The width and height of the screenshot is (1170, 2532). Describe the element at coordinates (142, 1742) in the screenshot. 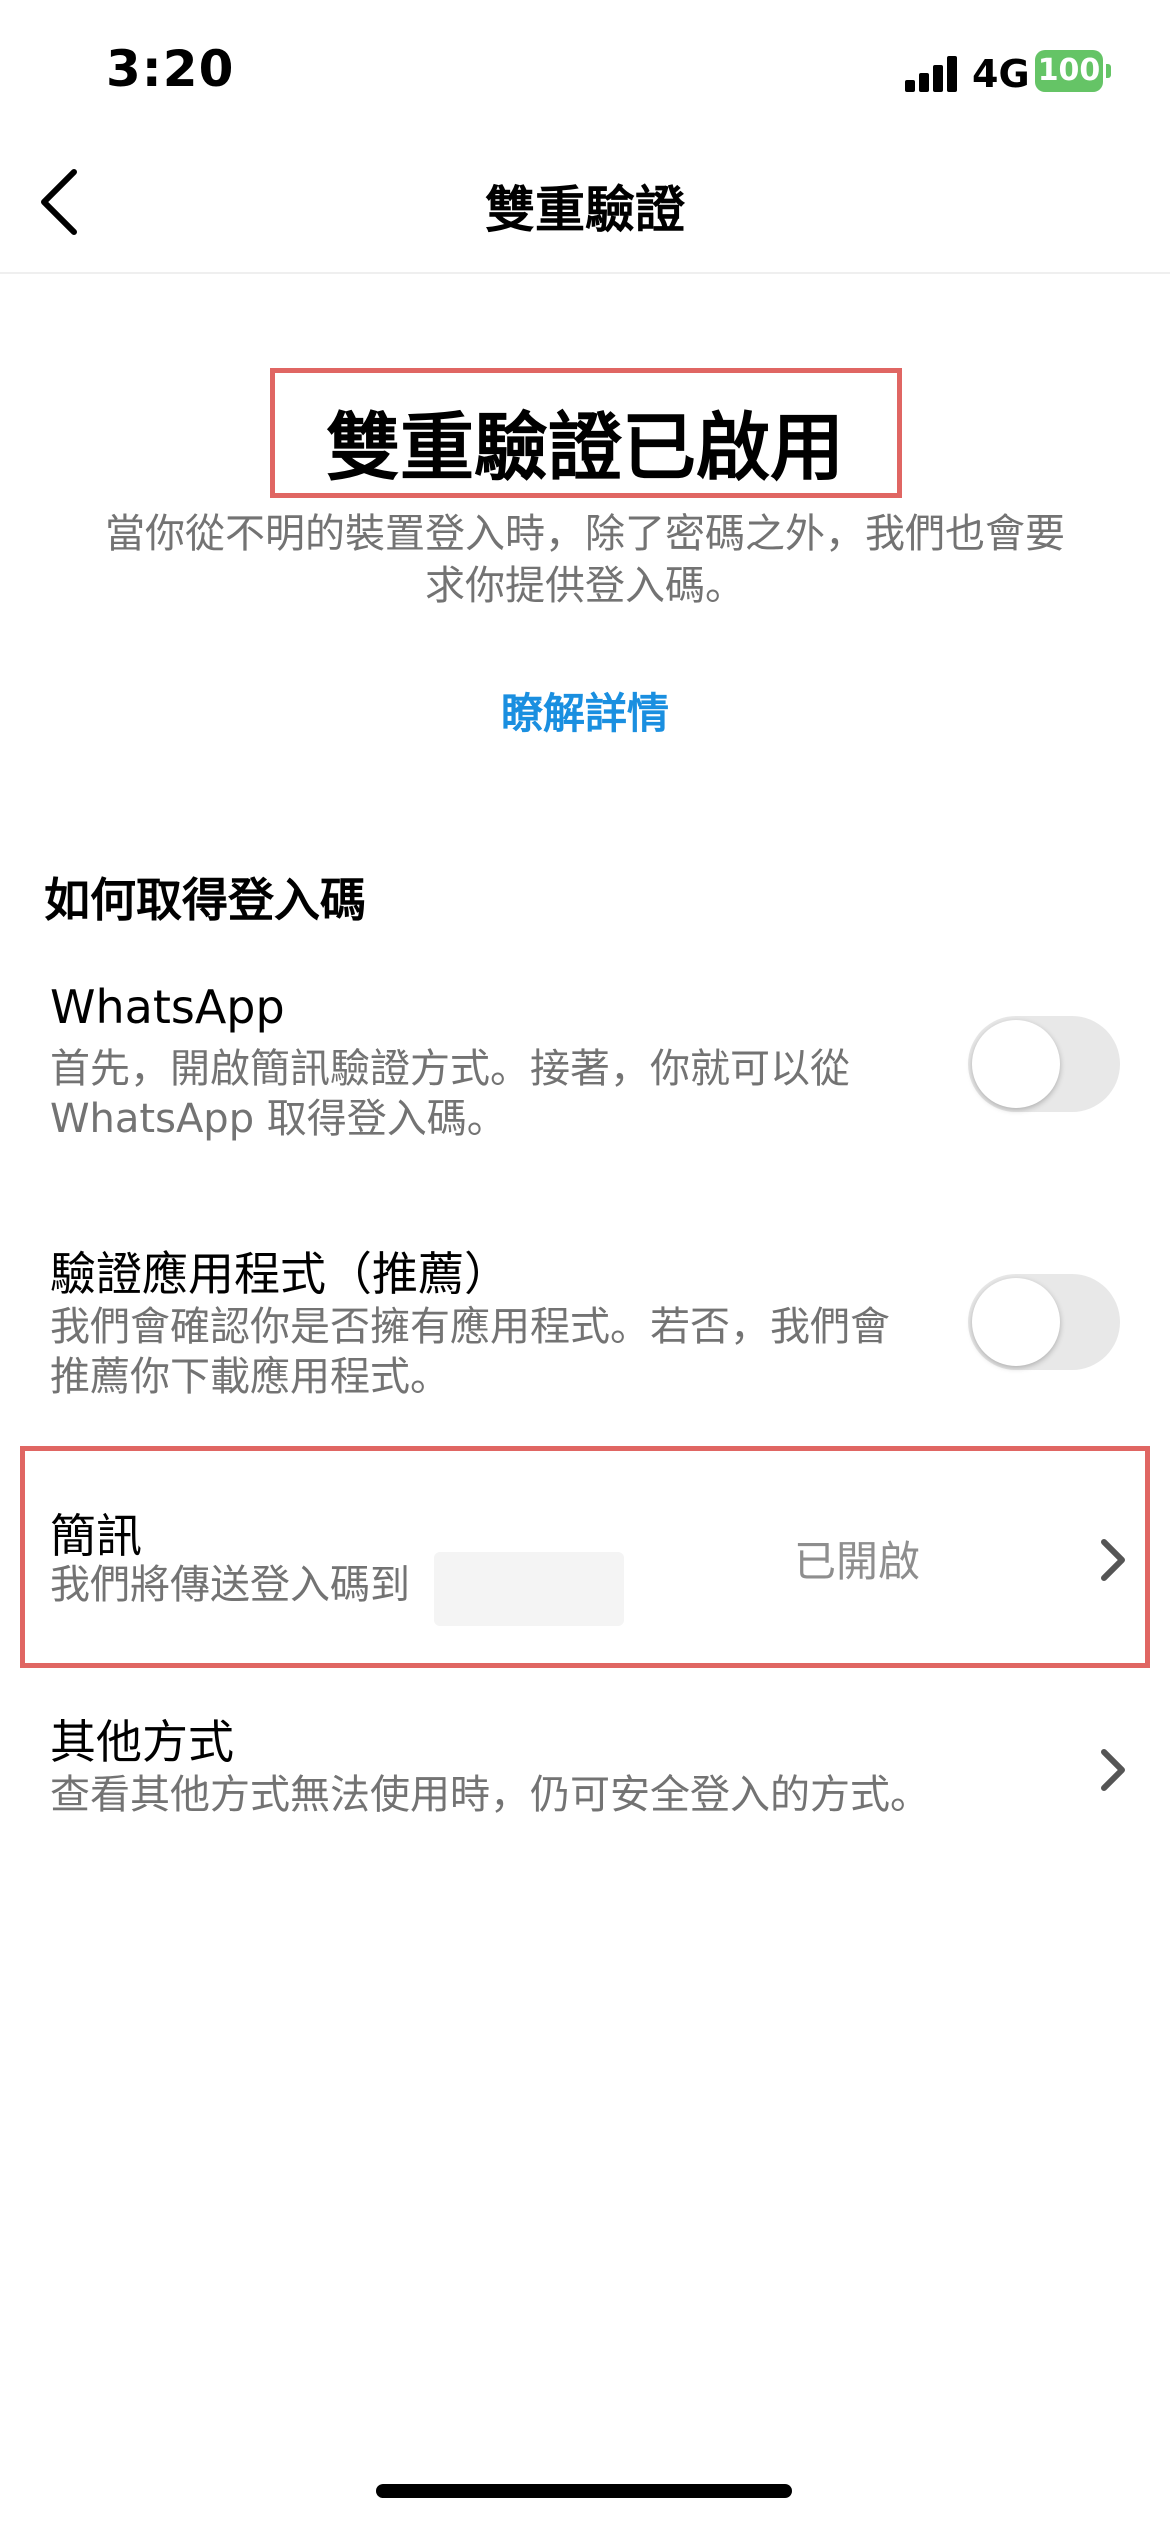

I see `method-title: 其他方式` at that location.